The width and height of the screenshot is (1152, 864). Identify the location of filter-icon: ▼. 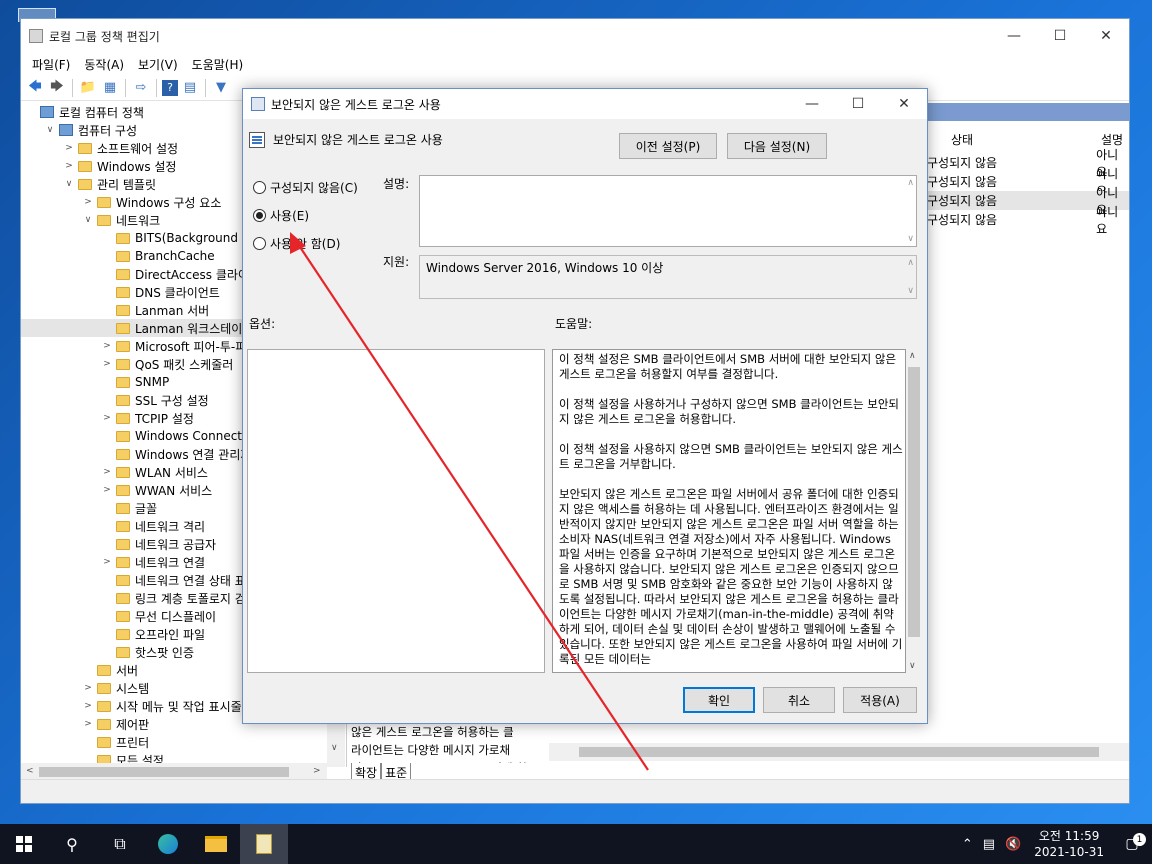
(221, 88).